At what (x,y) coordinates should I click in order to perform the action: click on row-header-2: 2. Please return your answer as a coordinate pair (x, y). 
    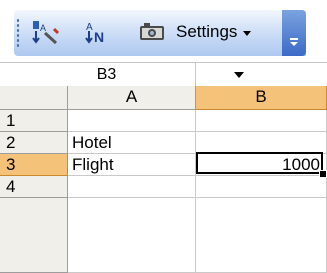
    Looking at the image, I should click on (34, 143).